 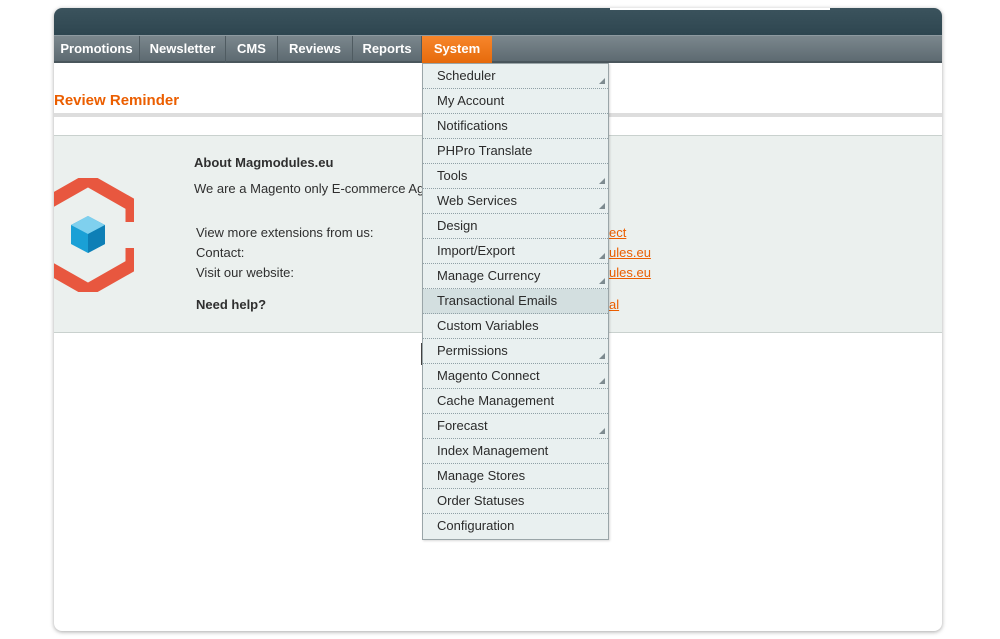 I want to click on menu-item-label: Scheduler, so click(x=466, y=75).